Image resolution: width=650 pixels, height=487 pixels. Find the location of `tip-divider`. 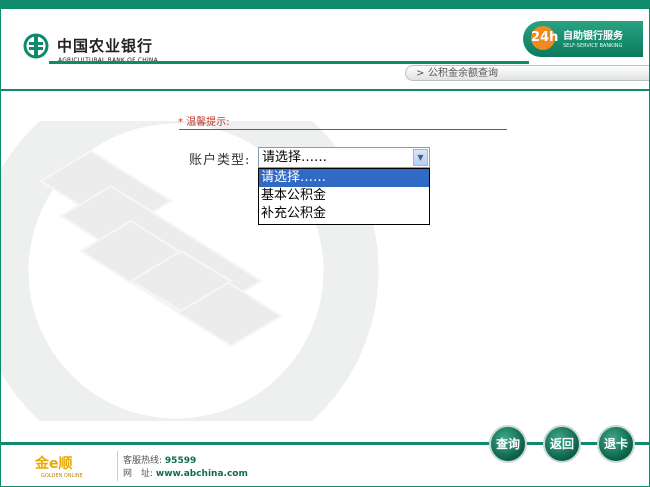

tip-divider is located at coordinates (343, 129).